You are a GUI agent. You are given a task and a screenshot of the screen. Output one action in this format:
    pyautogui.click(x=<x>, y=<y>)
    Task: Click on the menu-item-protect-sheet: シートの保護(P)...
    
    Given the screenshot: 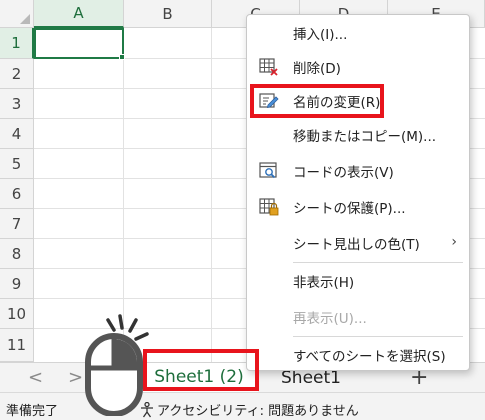 What is the action you would take?
    pyautogui.click(x=358, y=207)
    